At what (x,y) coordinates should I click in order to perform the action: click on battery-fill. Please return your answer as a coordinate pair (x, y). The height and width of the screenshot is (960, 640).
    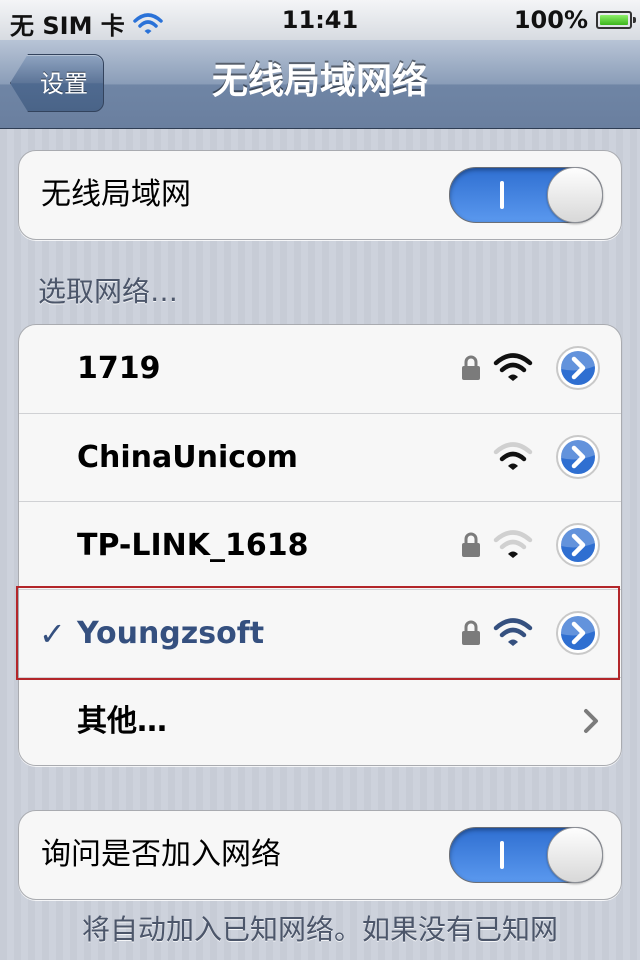
    Looking at the image, I should click on (614, 20).